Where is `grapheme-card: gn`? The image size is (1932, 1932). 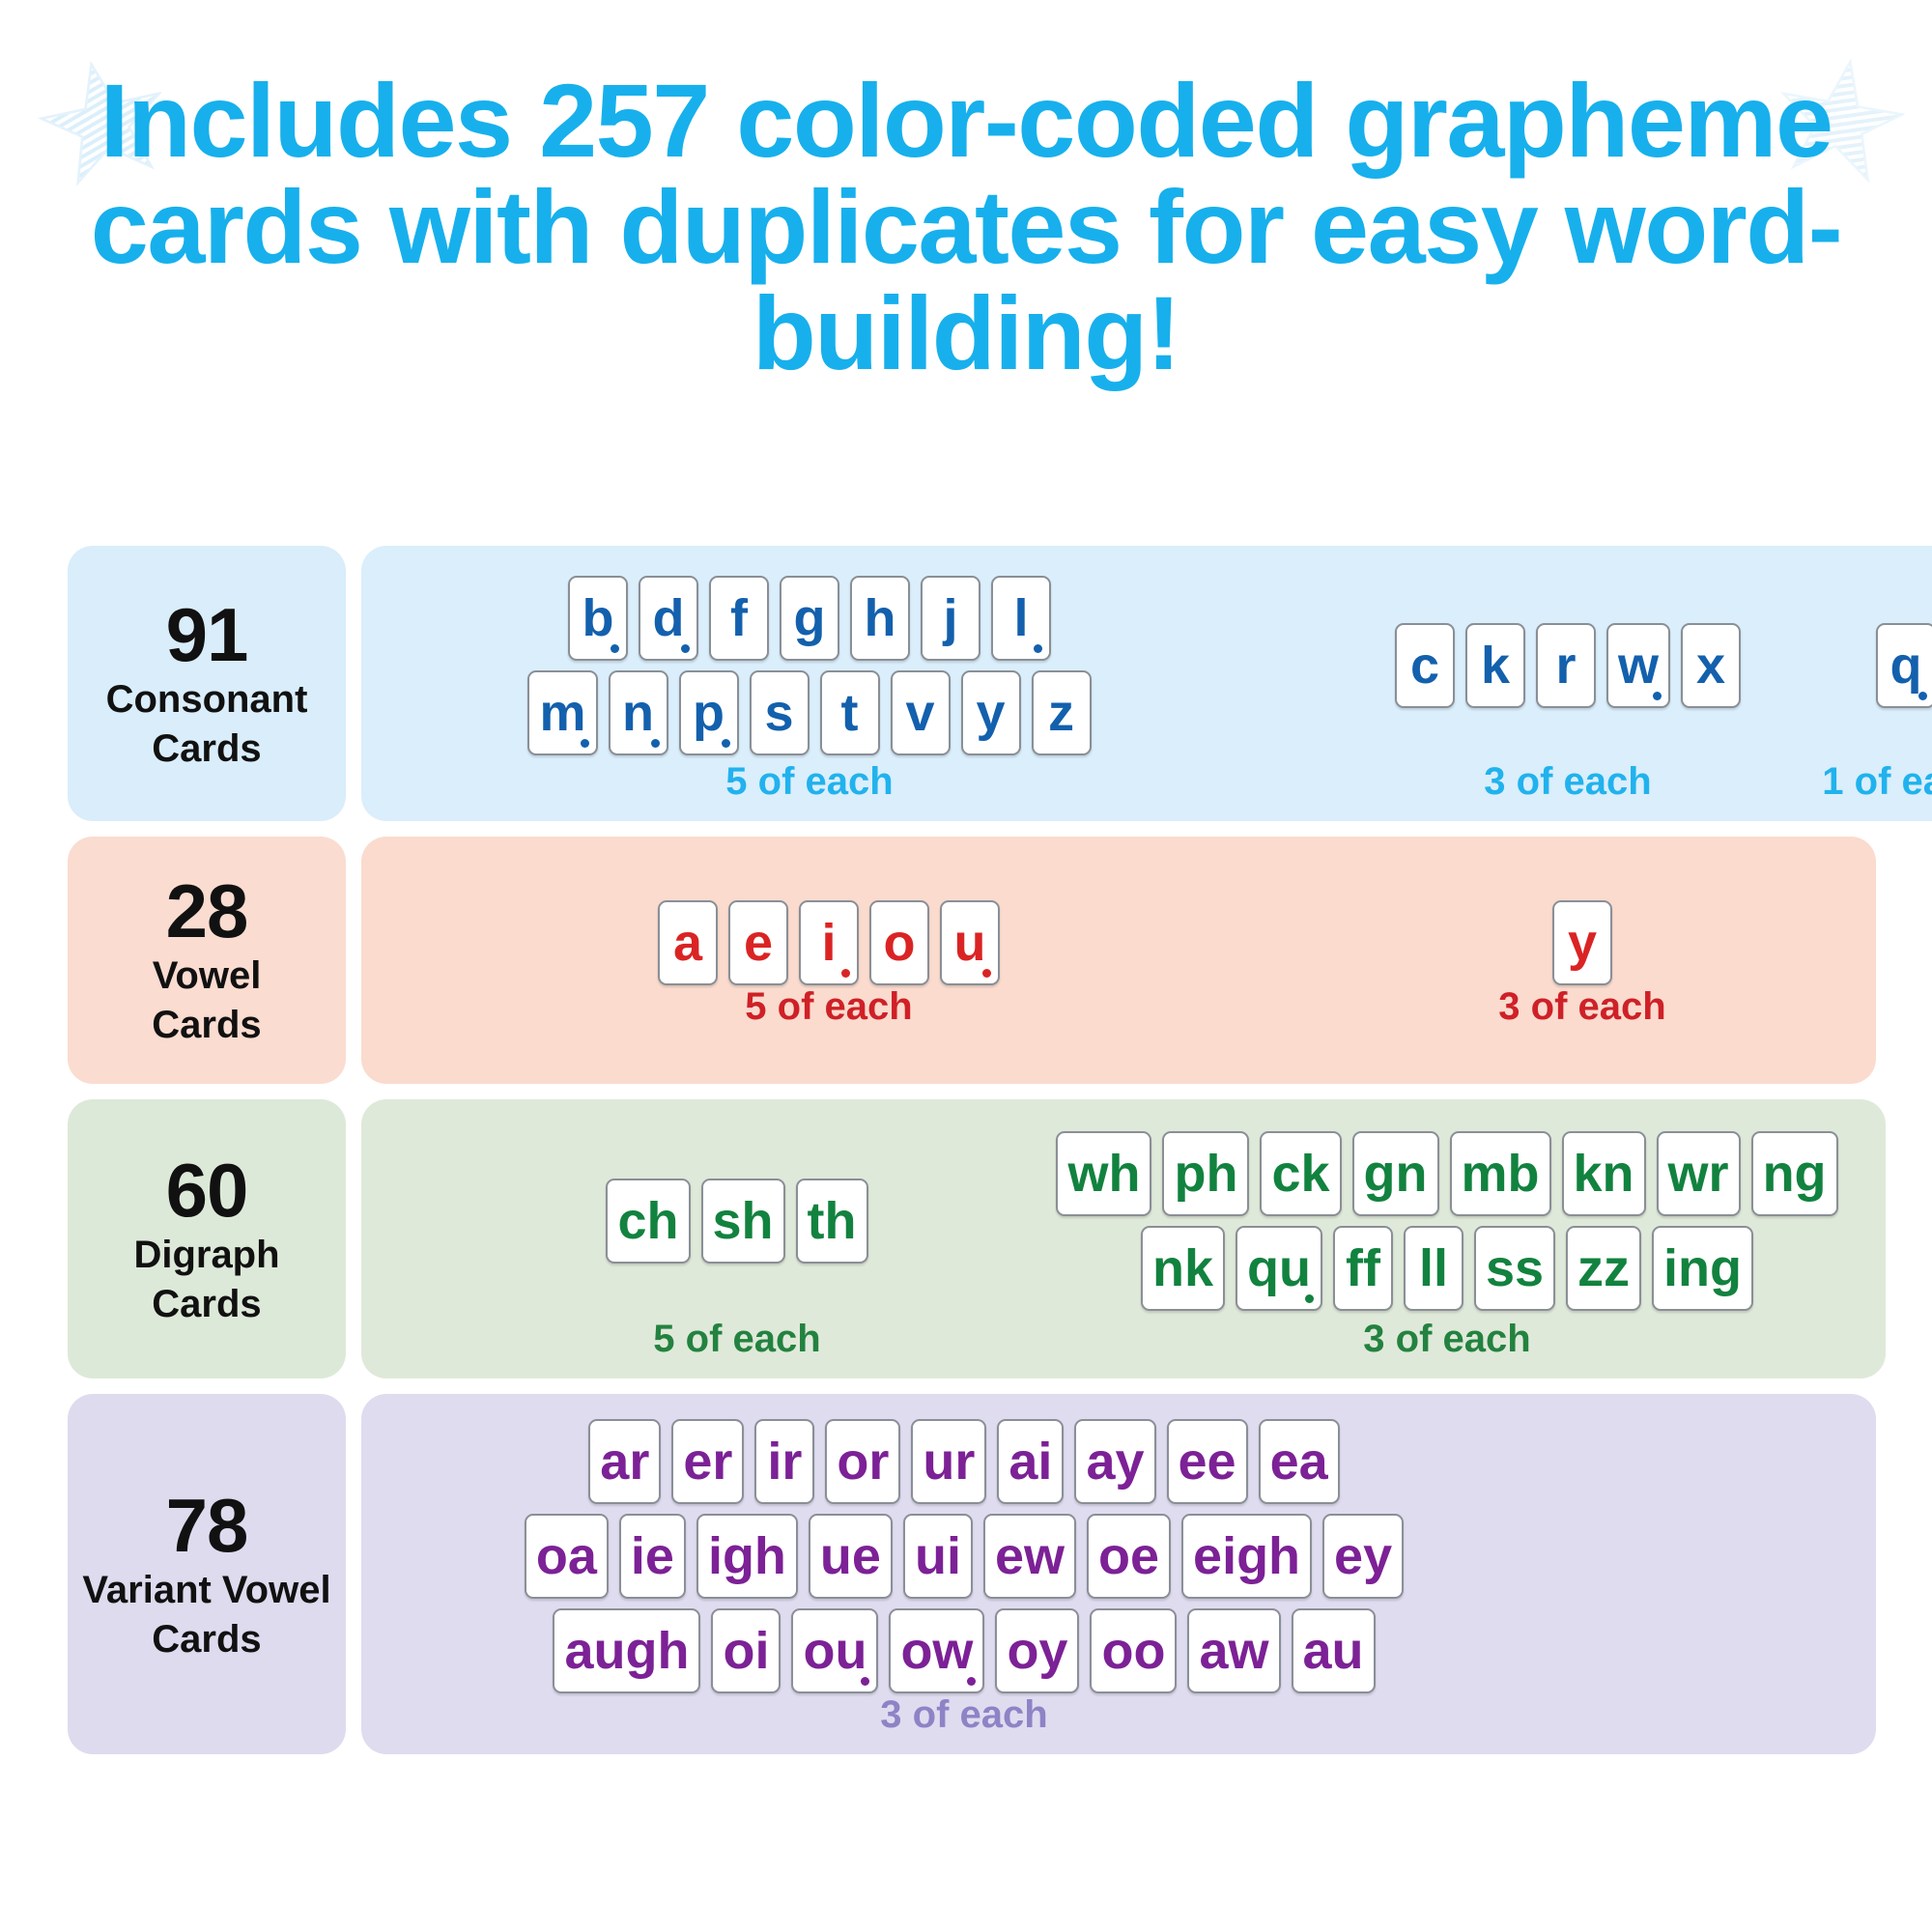
grapheme-card: gn is located at coordinates (1395, 1173).